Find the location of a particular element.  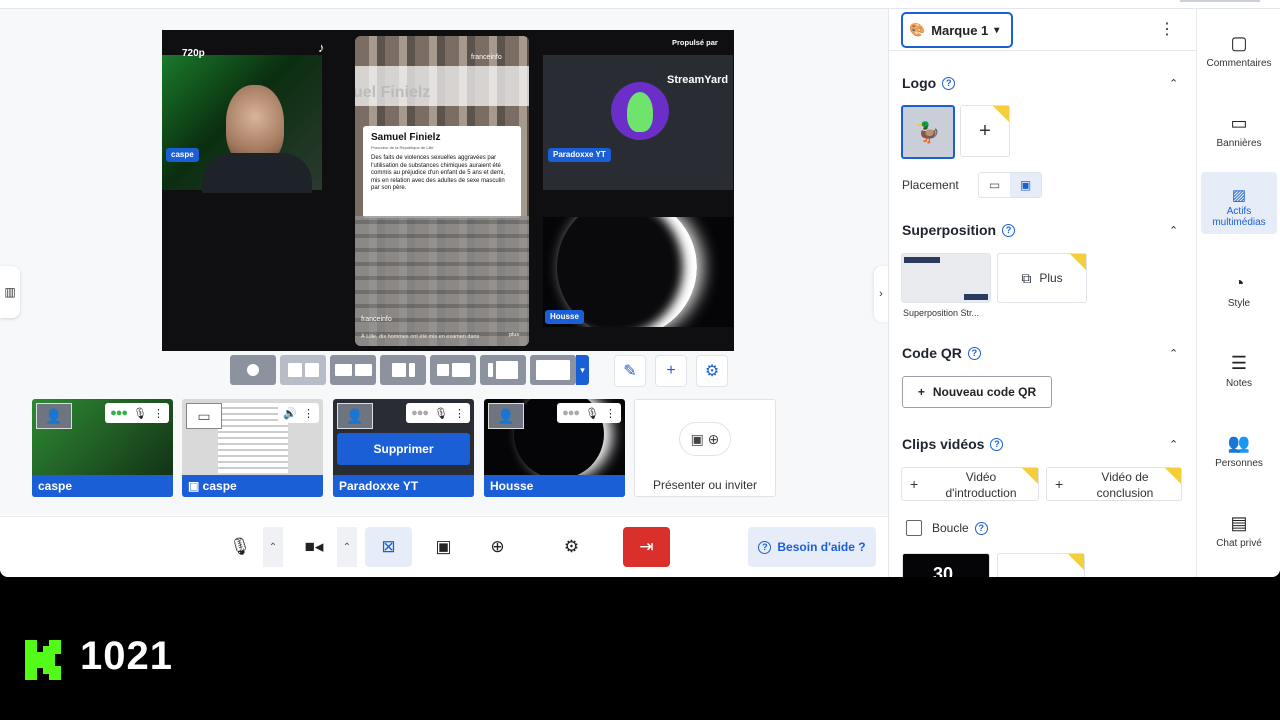

tiktok-icon: ♪ is located at coordinates (321, 47).